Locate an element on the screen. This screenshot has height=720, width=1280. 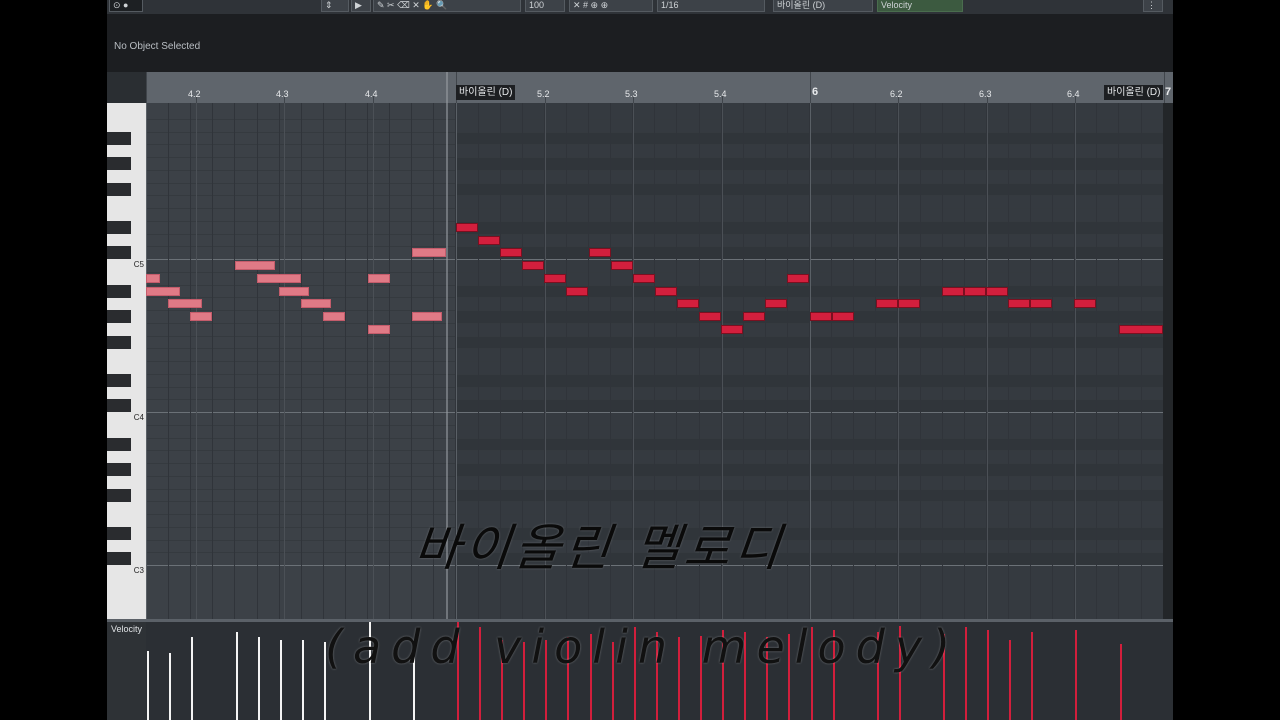
snap-controls: ✕ # ⊕ ⊕ is located at coordinates (611, 6).